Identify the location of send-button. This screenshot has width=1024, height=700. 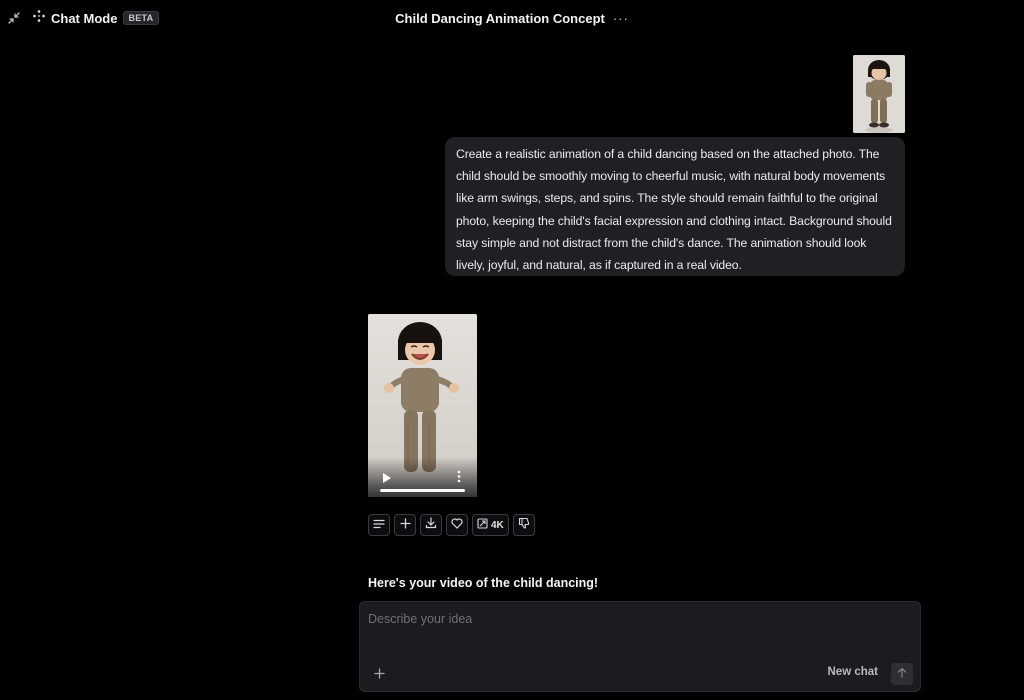
(902, 674).